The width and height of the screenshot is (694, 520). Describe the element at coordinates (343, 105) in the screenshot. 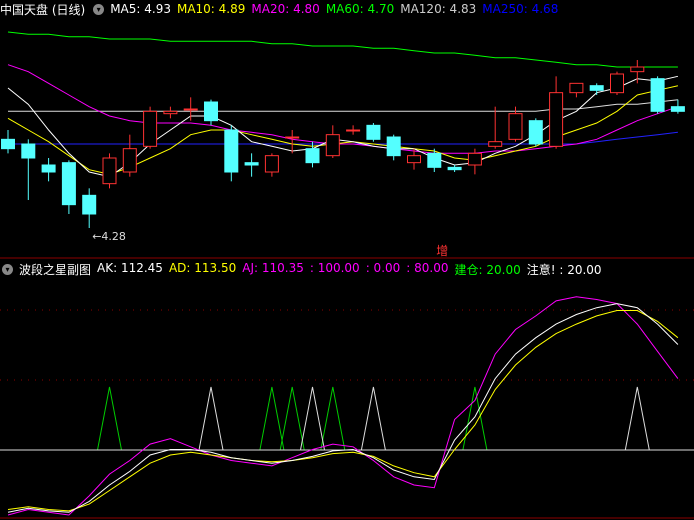

I see `ma120-line` at that location.